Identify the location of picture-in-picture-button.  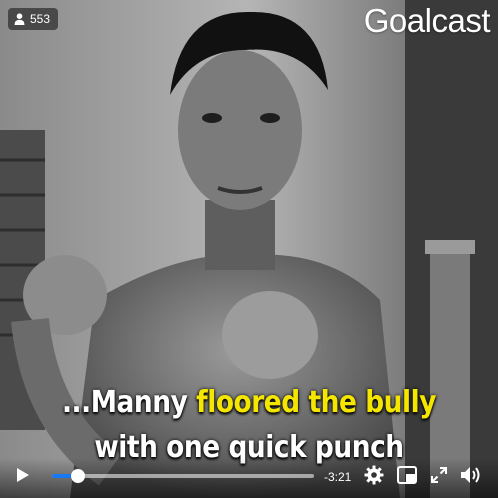
(407, 477).